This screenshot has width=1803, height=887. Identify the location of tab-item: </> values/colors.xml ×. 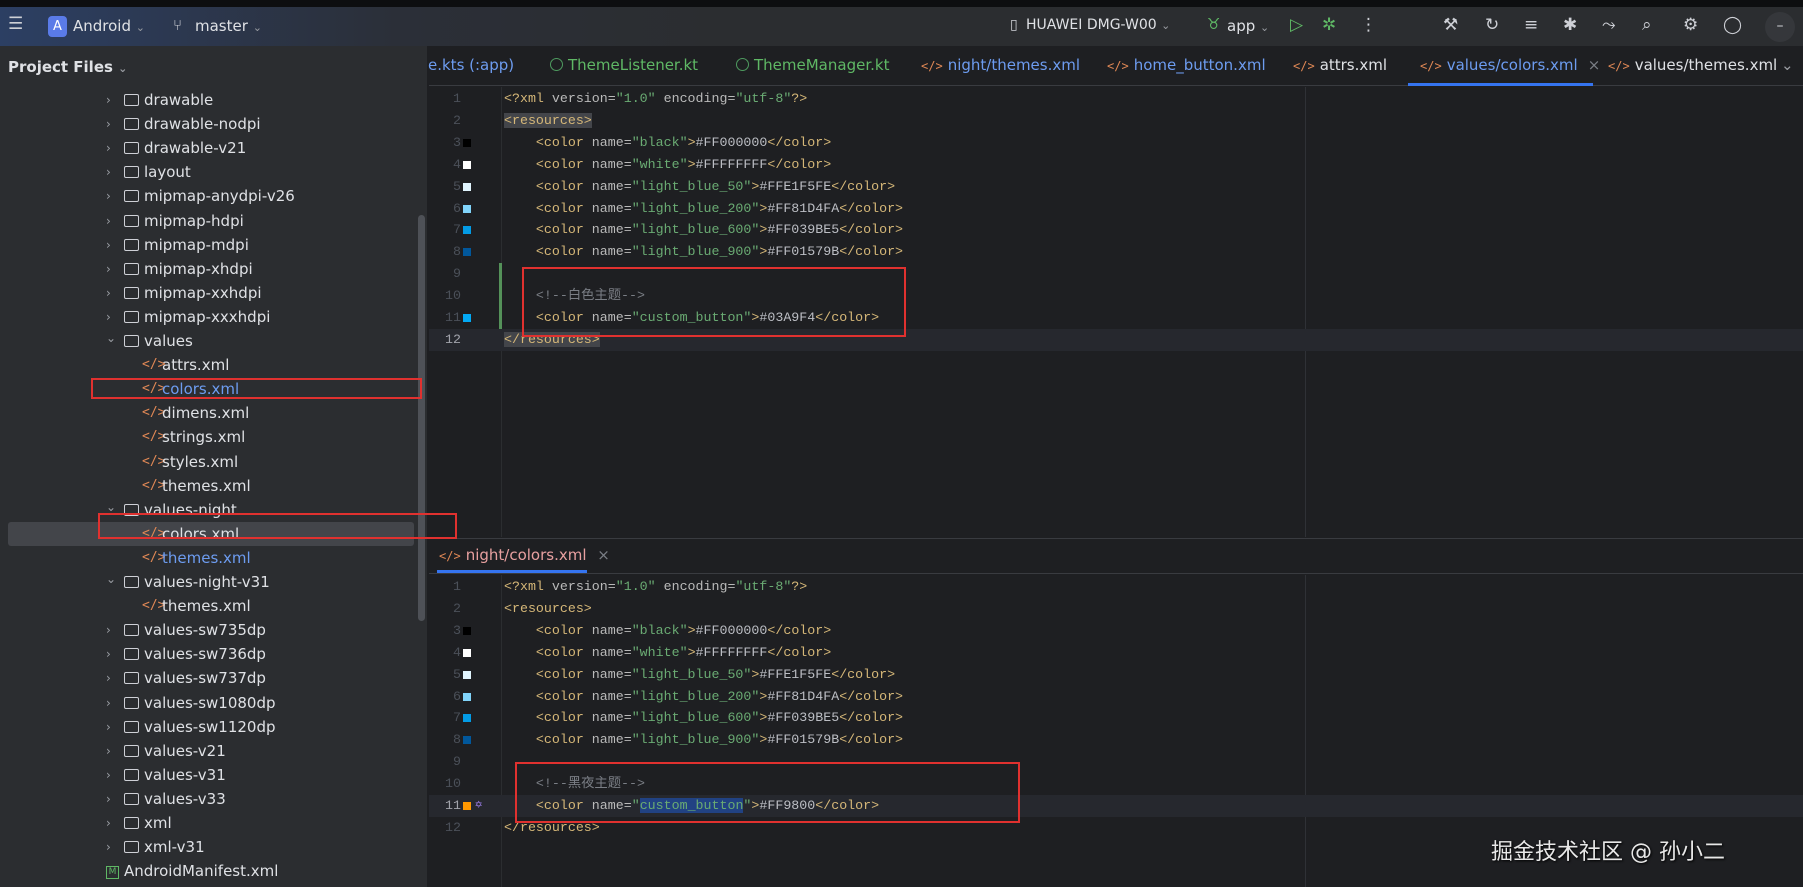
(1510, 65).